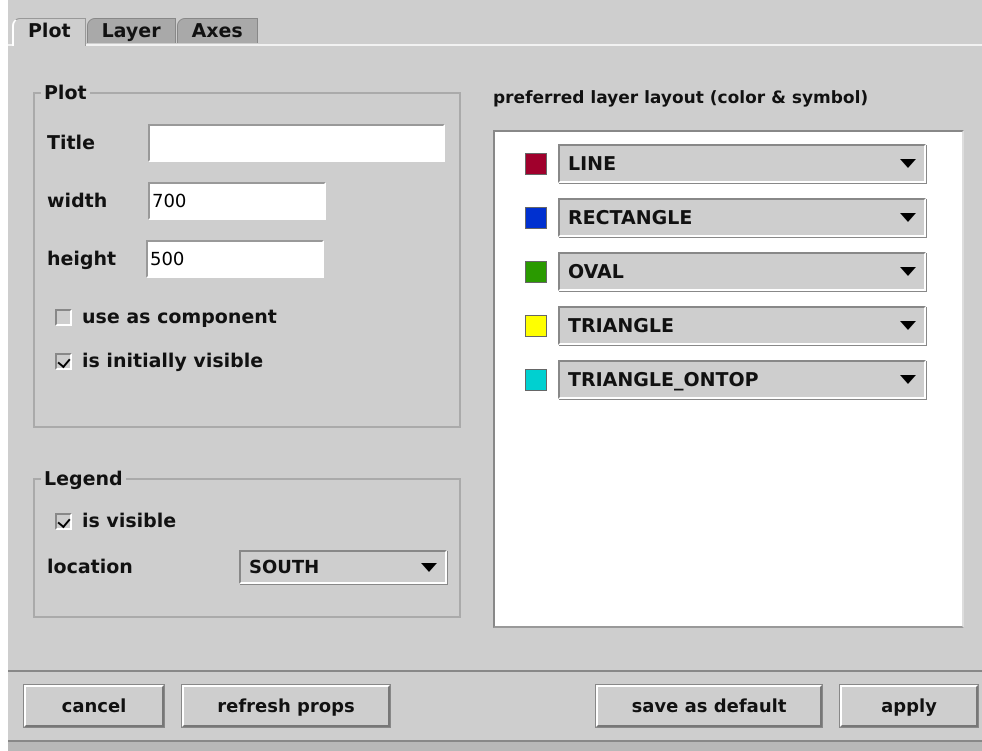 The height and width of the screenshot is (751, 982). Describe the element at coordinates (742, 325) in the screenshot. I see `dropdown: TRIANGLE` at that location.